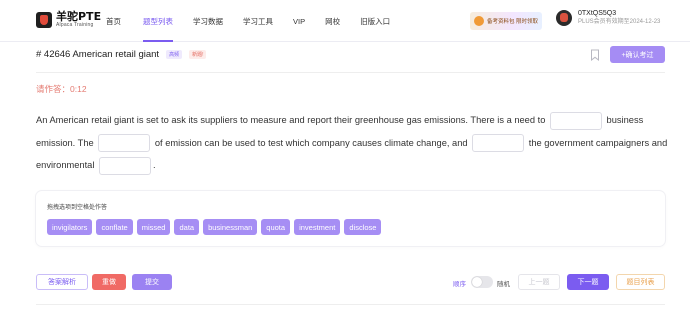 The width and height of the screenshot is (690, 313). Describe the element at coordinates (98, 54) in the screenshot. I see `question-title: # 42646 American retail giant` at that location.